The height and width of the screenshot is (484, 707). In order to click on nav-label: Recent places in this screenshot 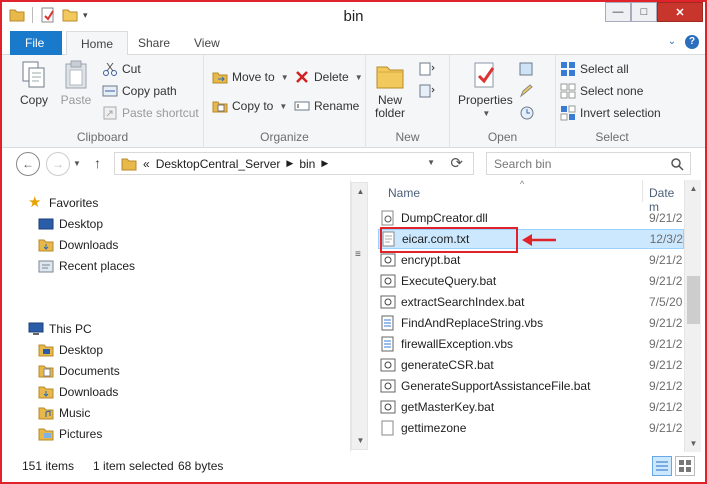, I will do `click(97, 266)`.